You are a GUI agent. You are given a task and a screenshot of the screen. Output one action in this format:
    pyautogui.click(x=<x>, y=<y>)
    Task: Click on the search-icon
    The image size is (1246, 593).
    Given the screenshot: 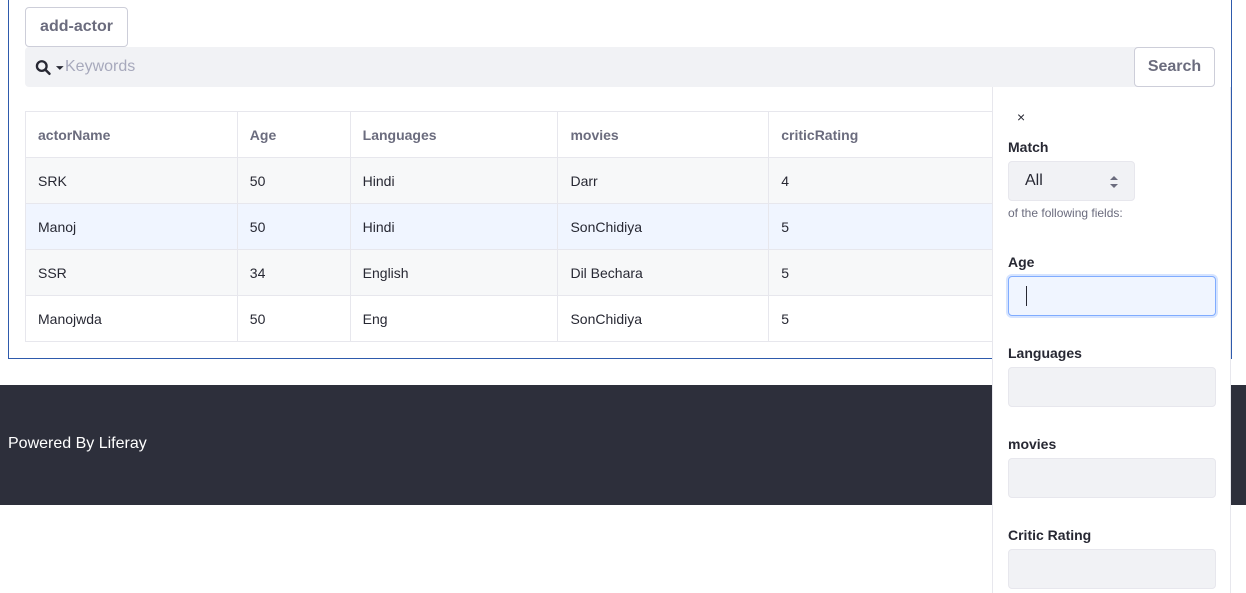 What is the action you would take?
    pyautogui.click(x=43, y=68)
    